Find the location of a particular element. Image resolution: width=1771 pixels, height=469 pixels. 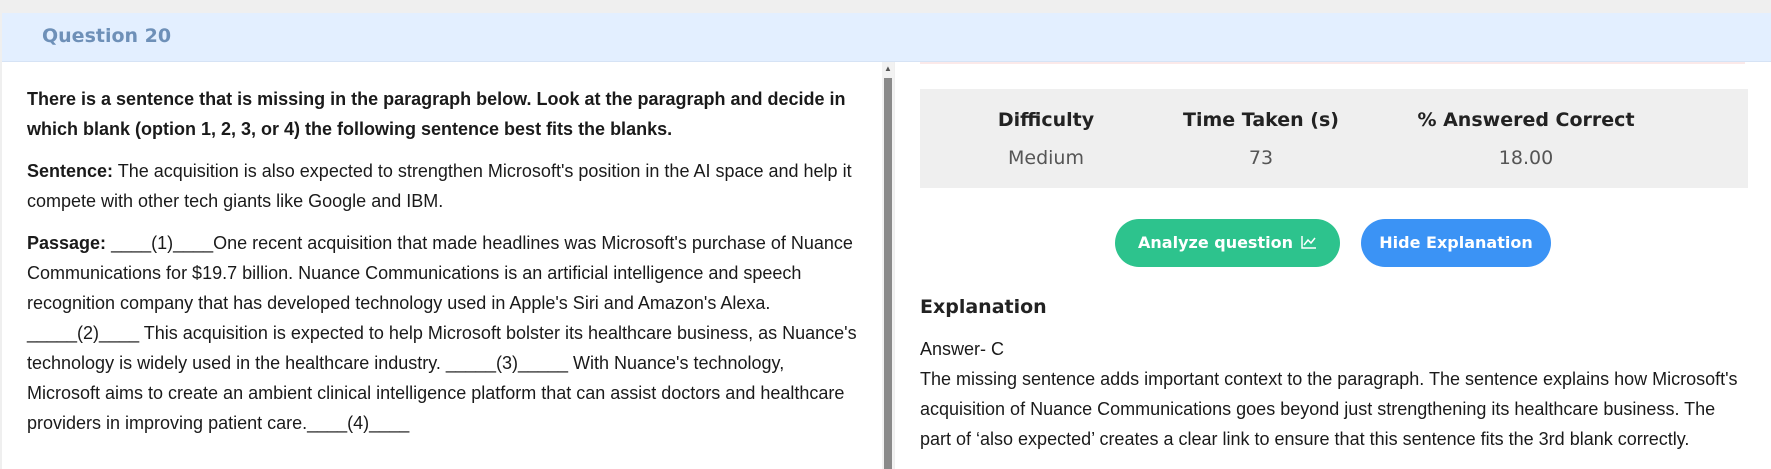

sentence-label: Sentence: is located at coordinates (70, 171).